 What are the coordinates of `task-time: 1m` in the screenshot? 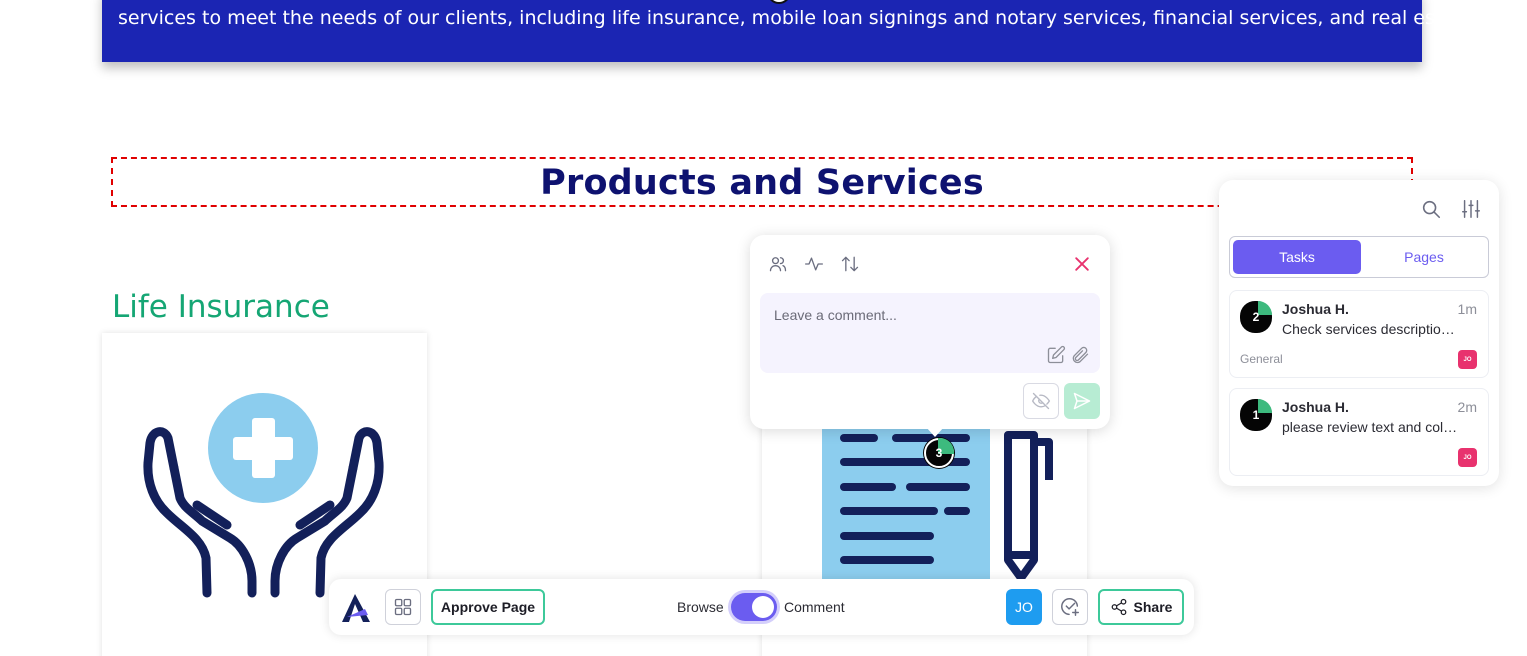 It's located at (1467, 309).